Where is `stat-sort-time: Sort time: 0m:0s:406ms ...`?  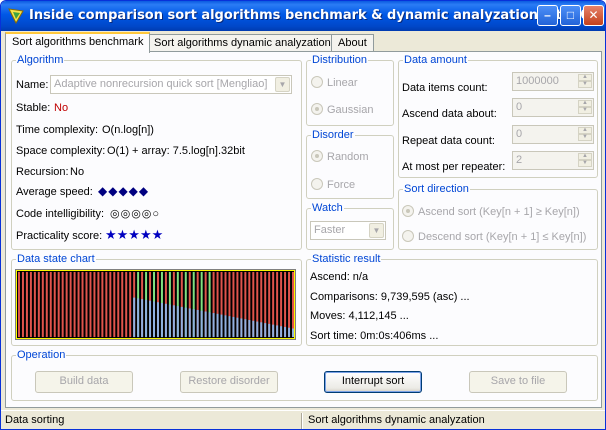
stat-sort-time: Sort time: 0m:0s:406ms ... is located at coordinates (374, 336).